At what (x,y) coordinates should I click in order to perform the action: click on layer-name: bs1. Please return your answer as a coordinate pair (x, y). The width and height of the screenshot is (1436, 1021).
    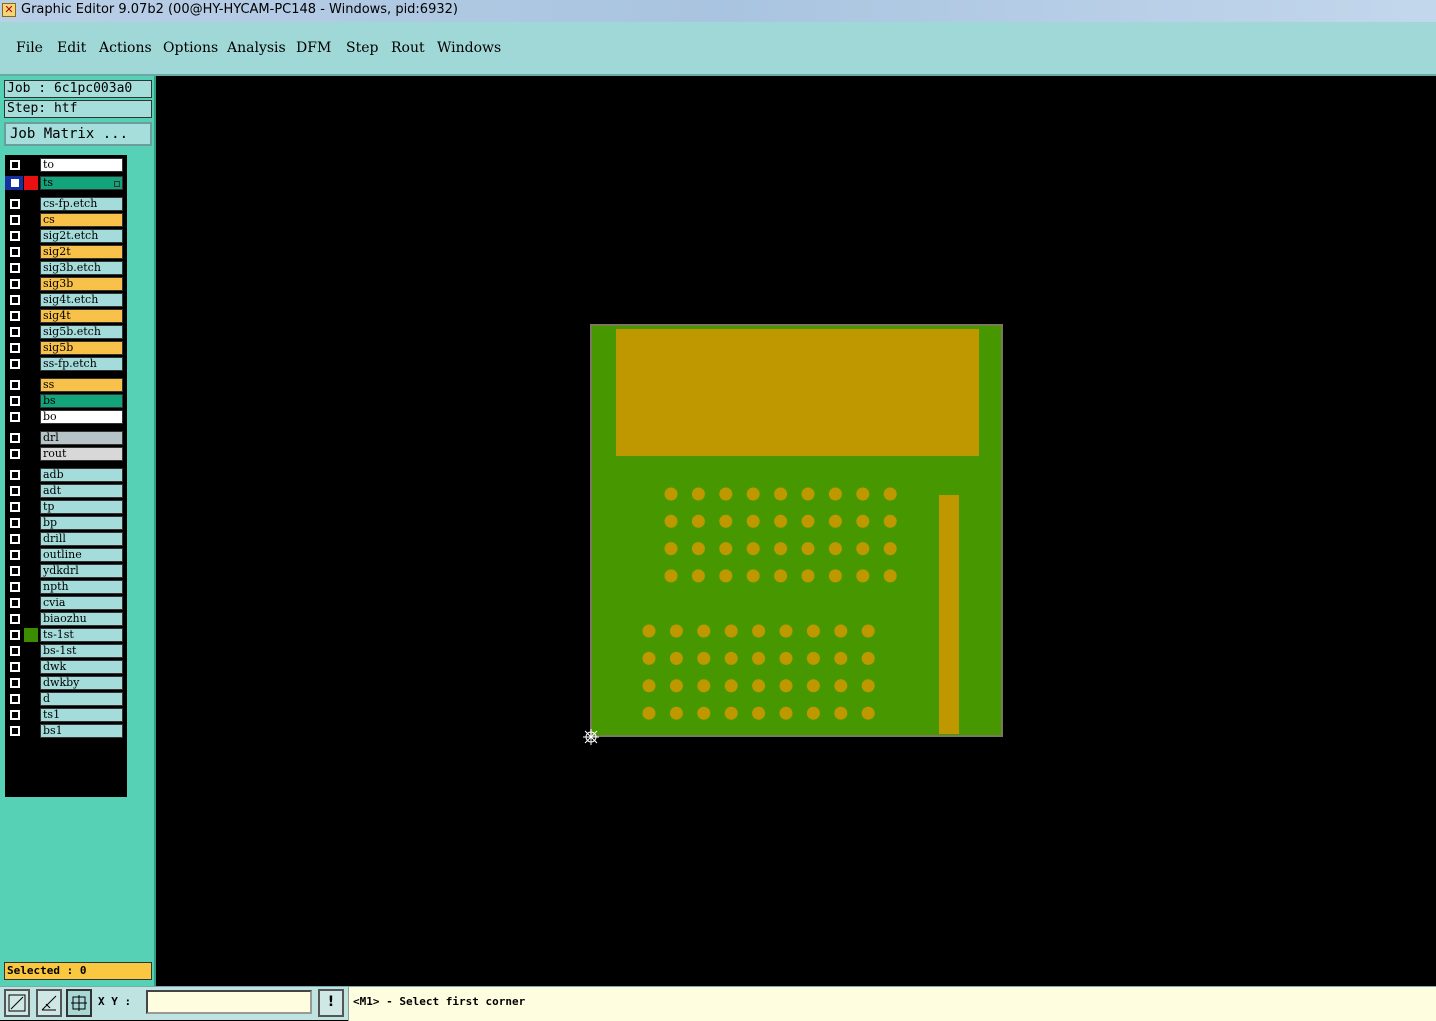
    Looking at the image, I should click on (81, 731).